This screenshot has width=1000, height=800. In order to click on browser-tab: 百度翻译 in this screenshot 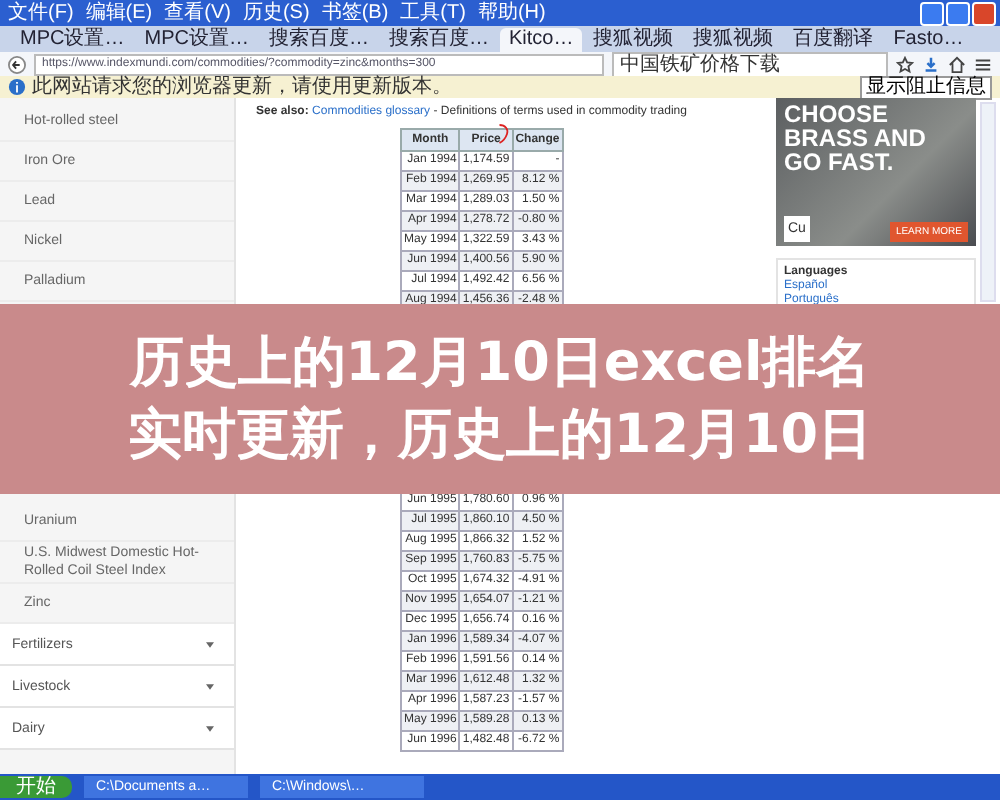, I will do `click(833, 40)`.